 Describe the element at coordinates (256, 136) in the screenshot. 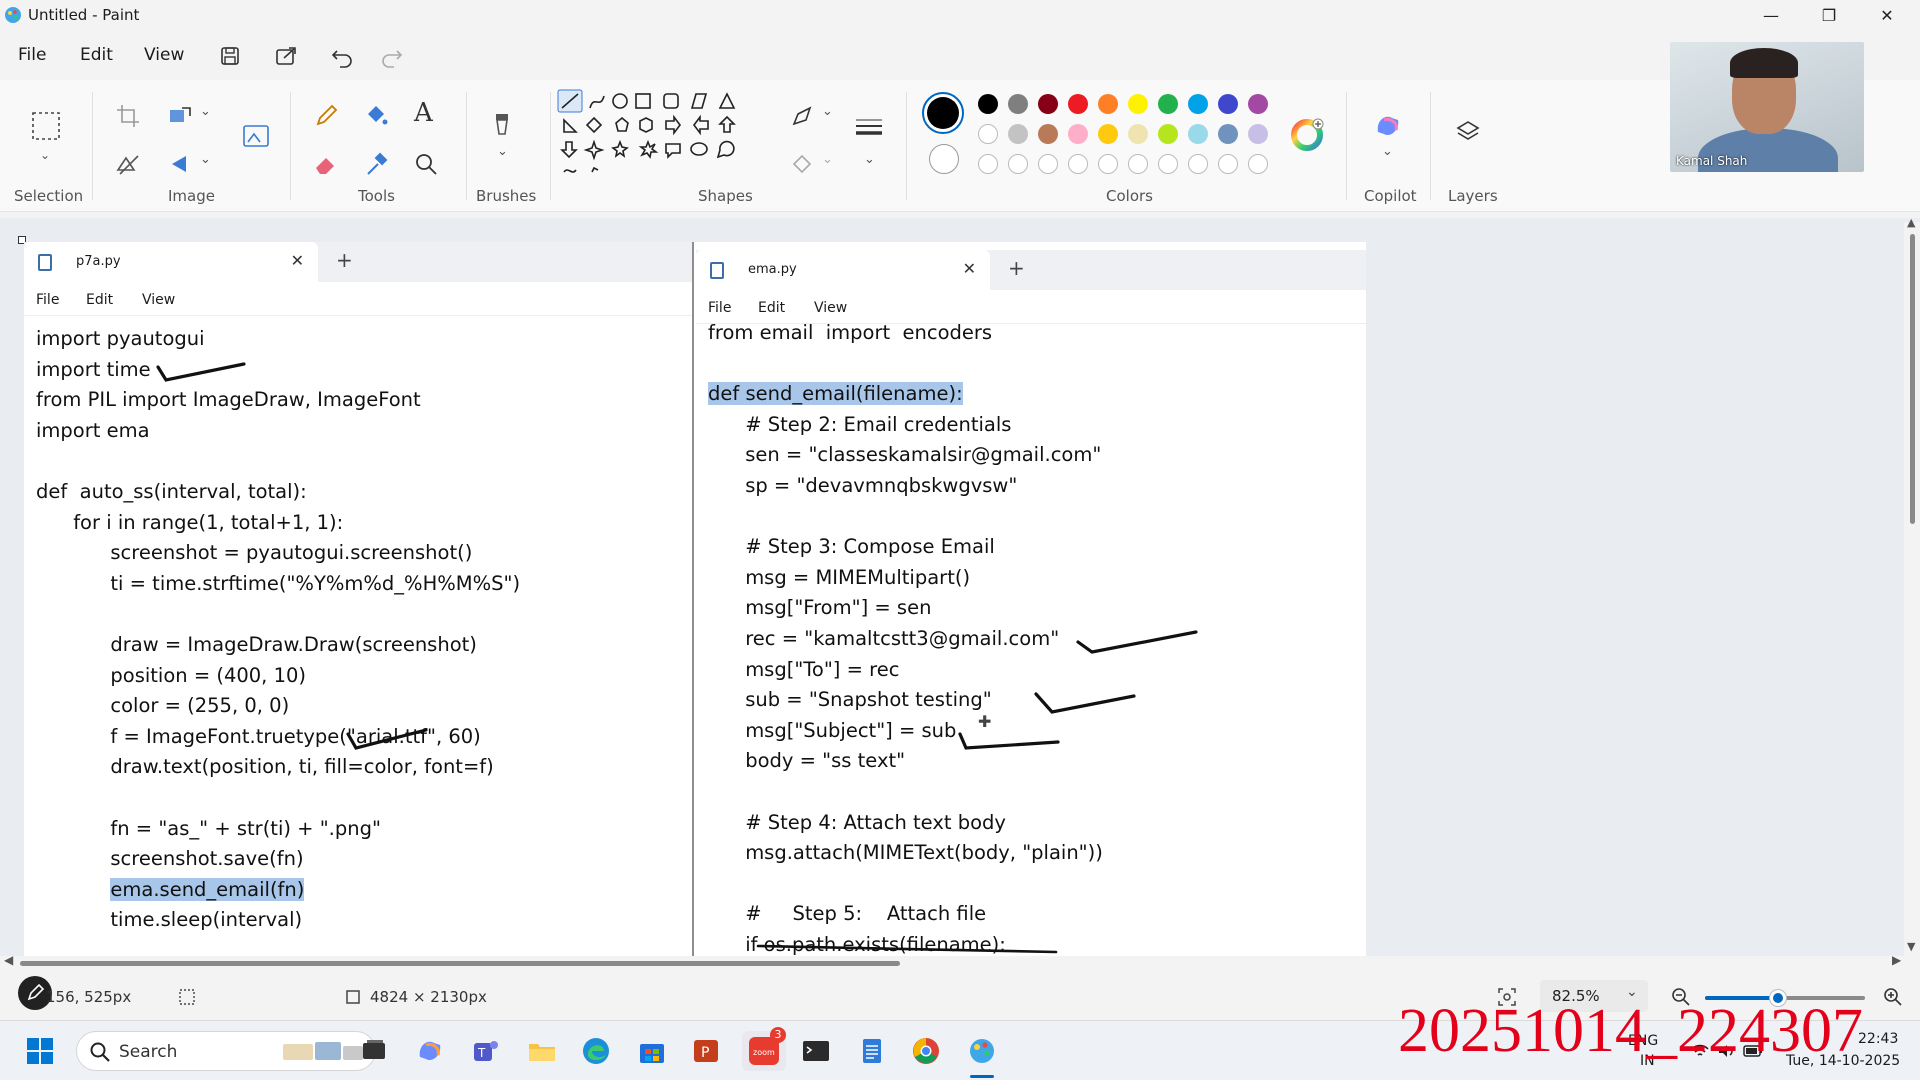

I see `image-generator-icon` at that location.